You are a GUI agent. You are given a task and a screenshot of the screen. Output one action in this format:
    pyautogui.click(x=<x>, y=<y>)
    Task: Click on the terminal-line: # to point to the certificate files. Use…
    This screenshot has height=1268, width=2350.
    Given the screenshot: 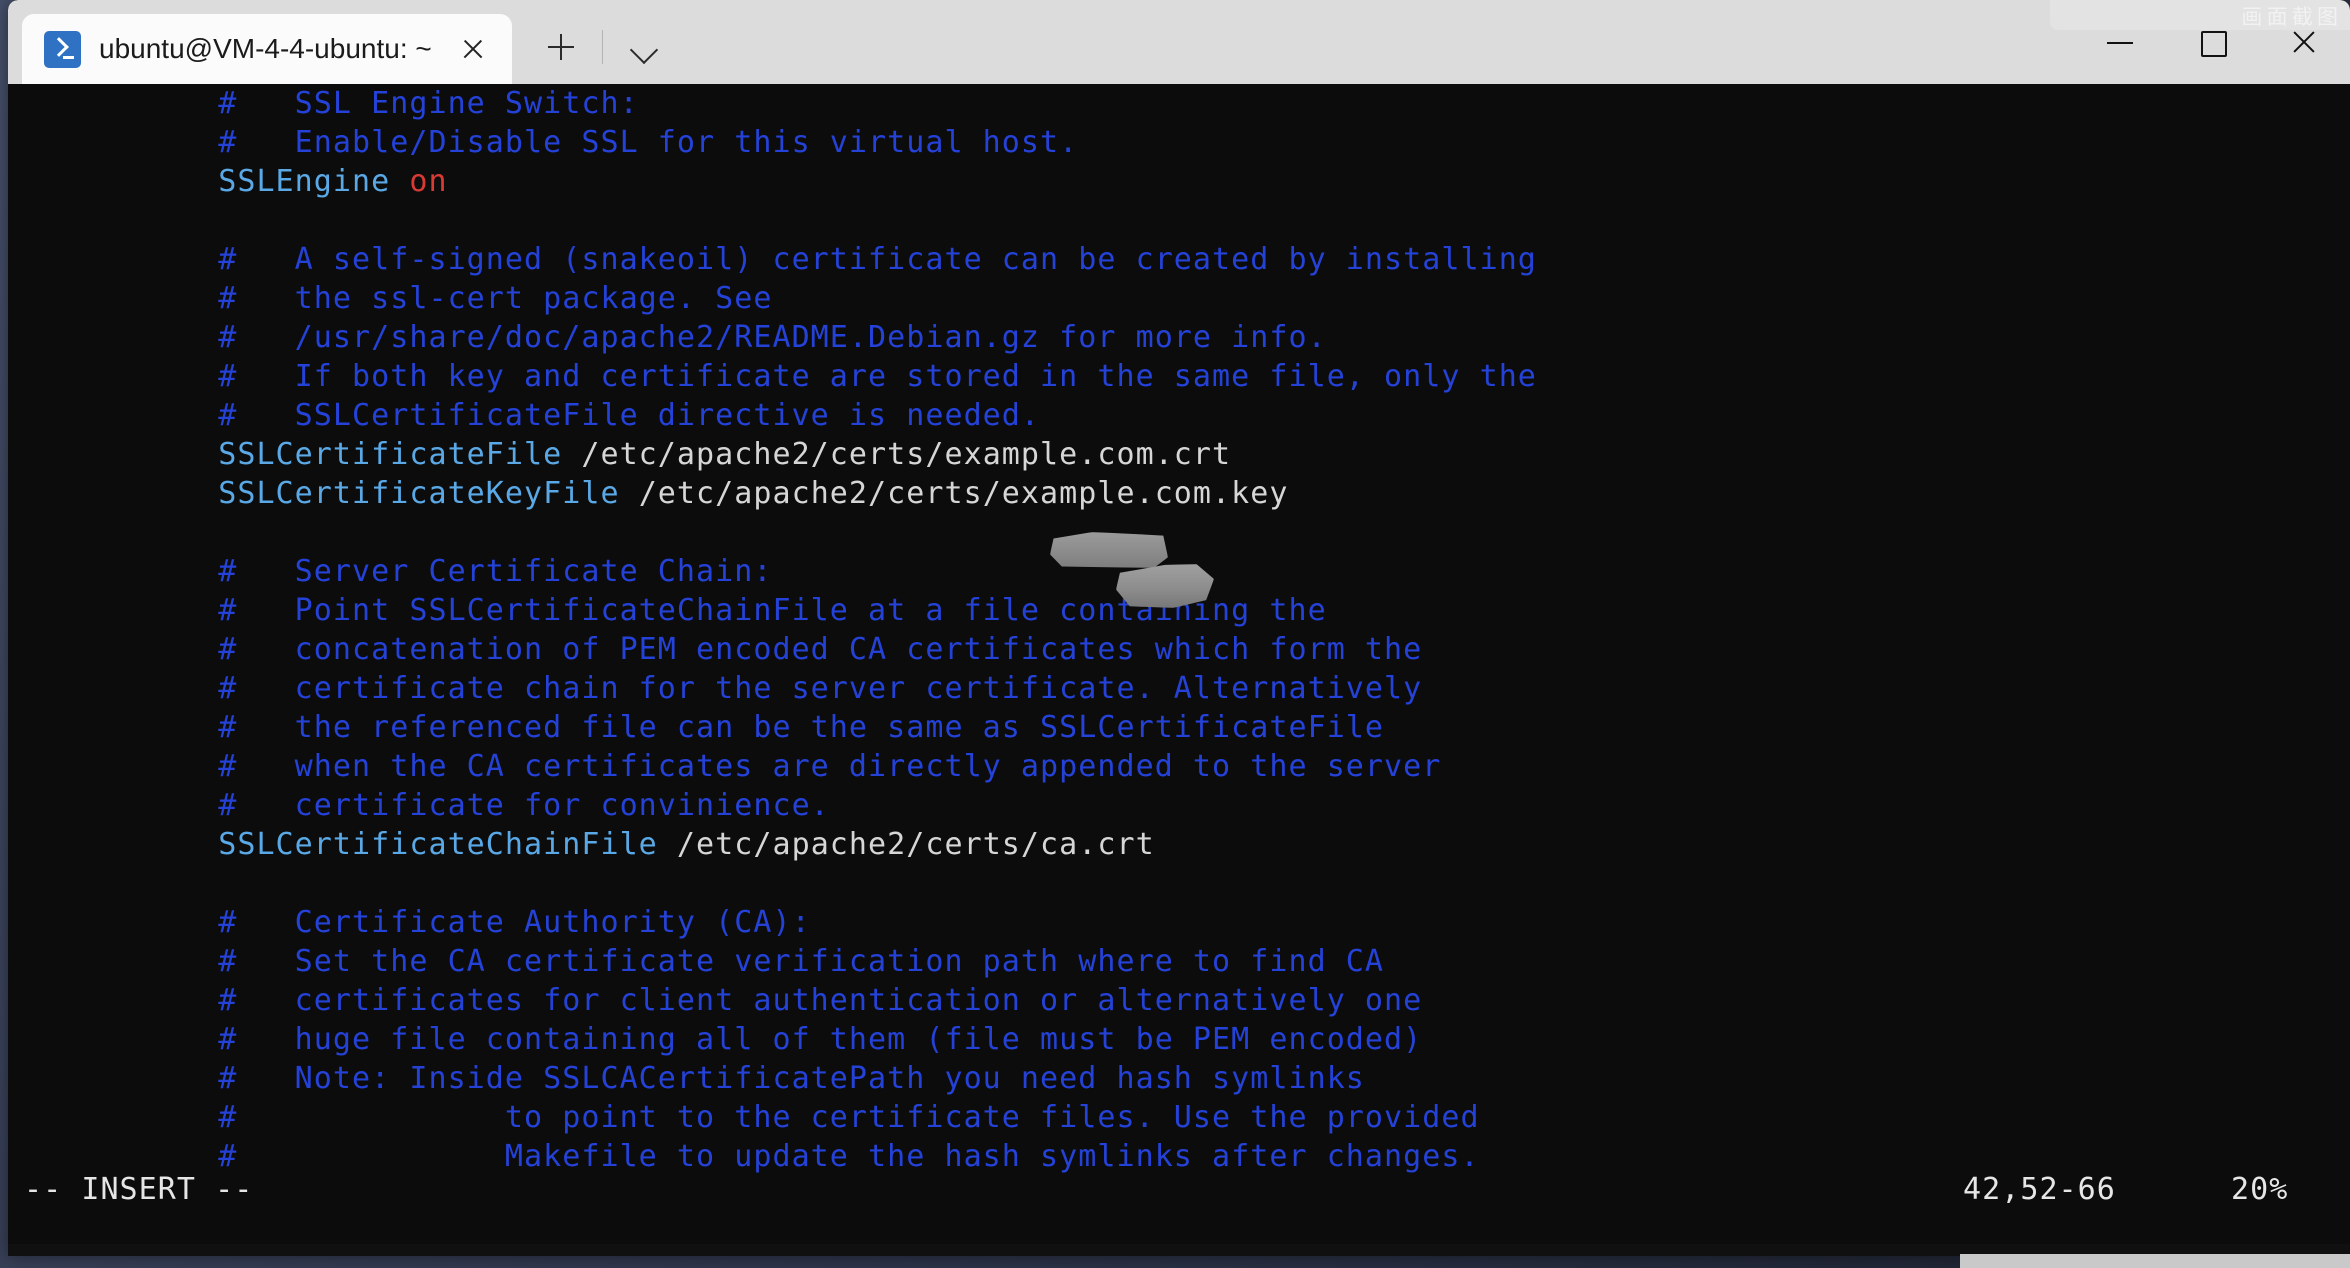 What is the action you would take?
    pyautogui.click(x=772, y=1117)
    